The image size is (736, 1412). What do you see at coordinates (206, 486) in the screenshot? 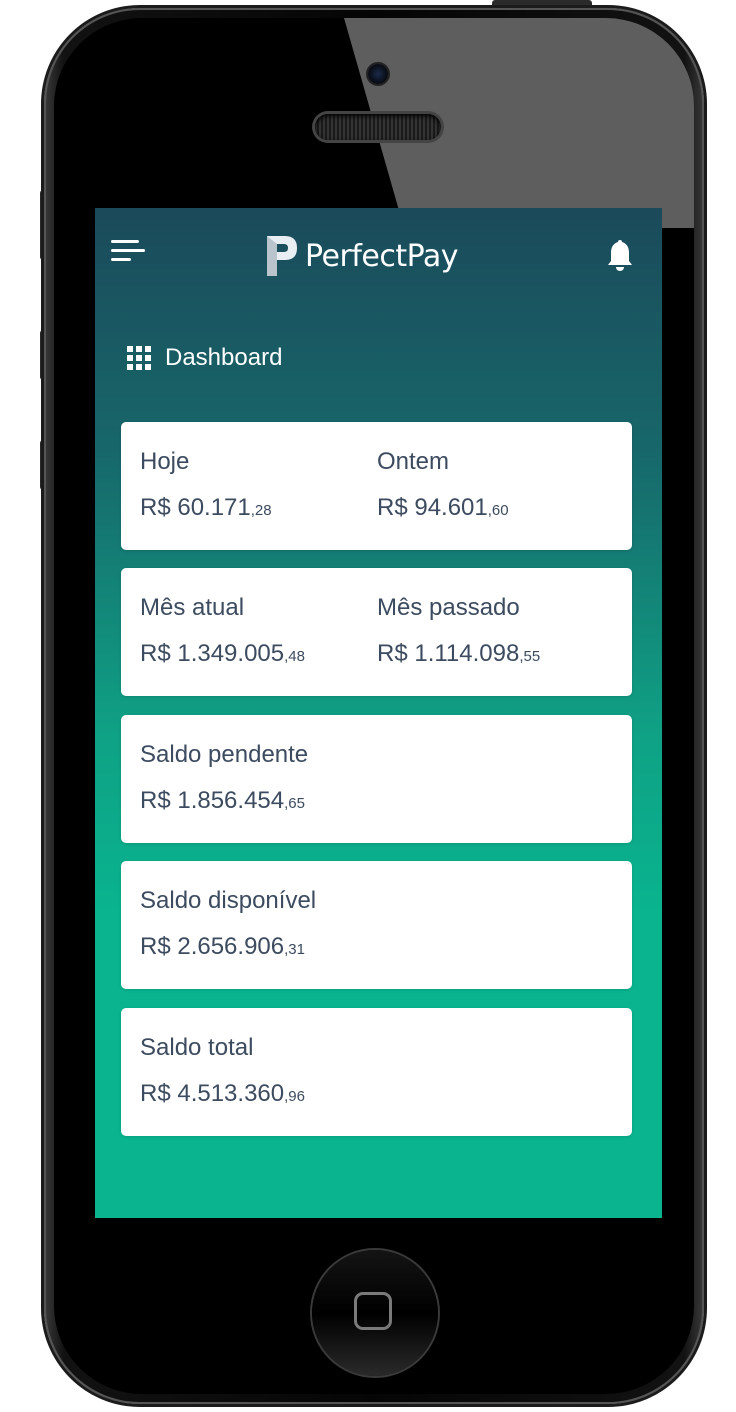
I see `today-stat: Hoje R$ 60.171,28` at bounding box center [206, 486].